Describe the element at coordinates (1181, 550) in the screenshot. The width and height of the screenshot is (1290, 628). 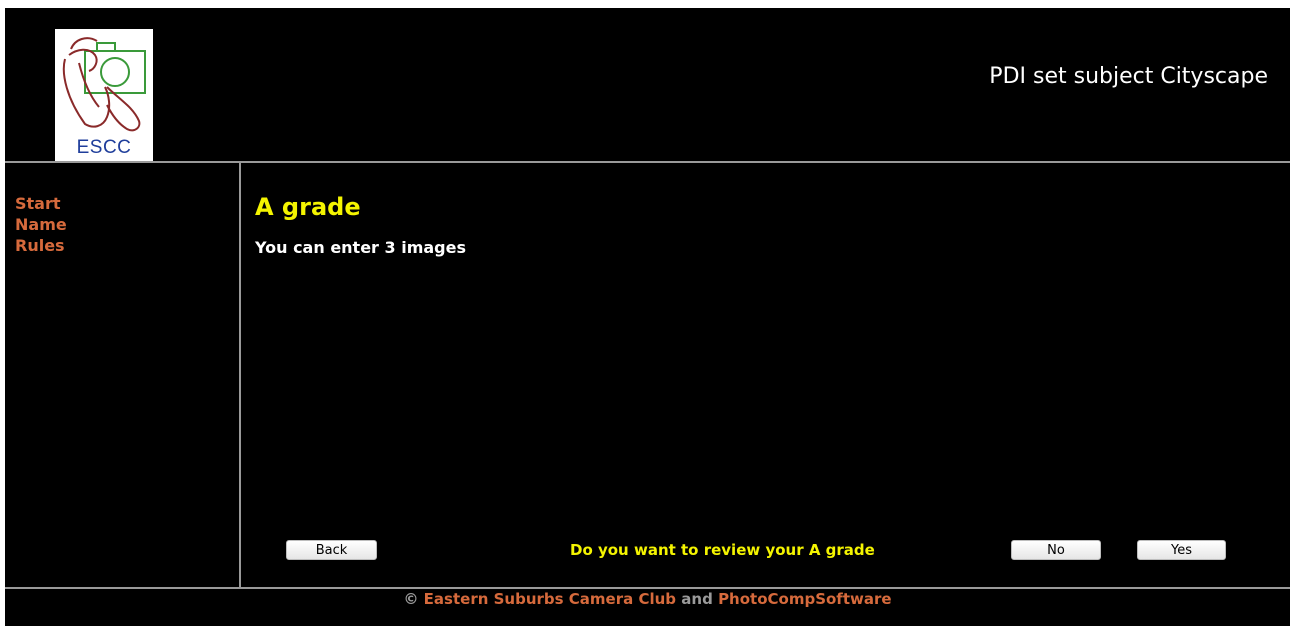
I see `yes-button: Yes` at that location.